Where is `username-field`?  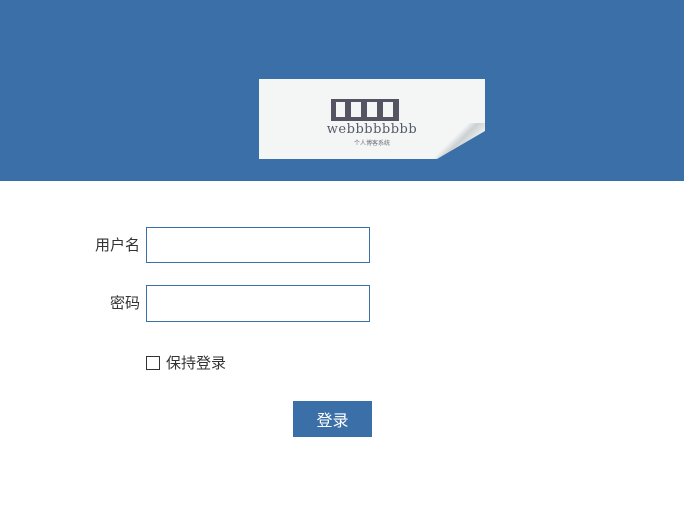 username-field is located at coordinates (258, 245).